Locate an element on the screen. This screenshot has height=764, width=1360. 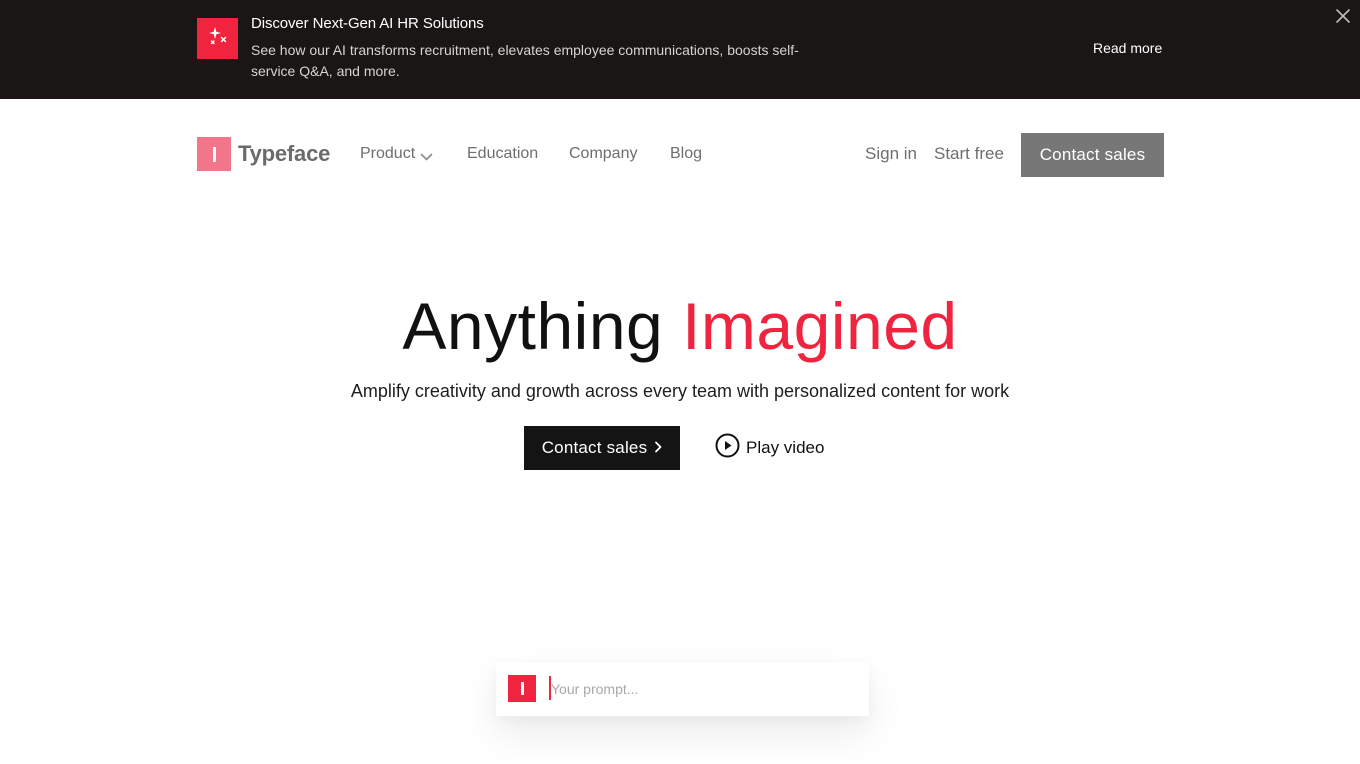
close-icon is located at coordinates (1343, 18).